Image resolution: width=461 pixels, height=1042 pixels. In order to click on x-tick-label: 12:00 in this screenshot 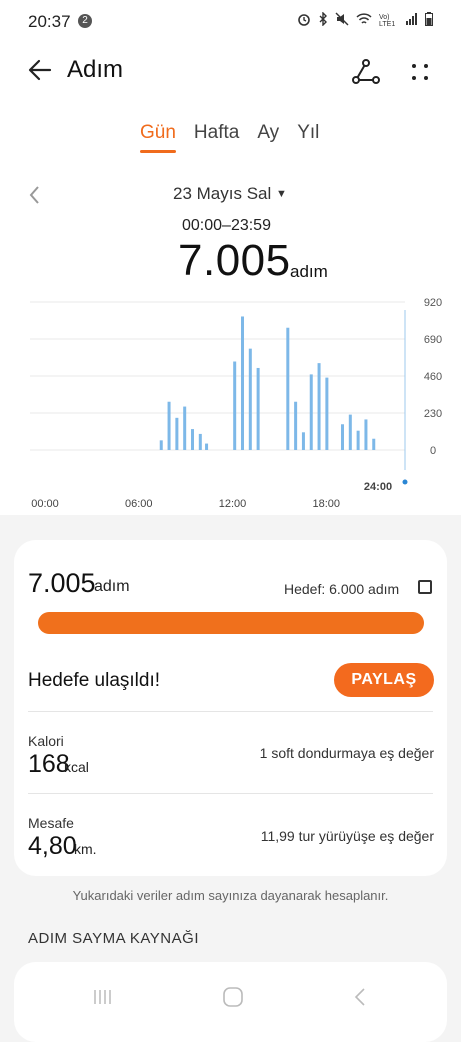, I will do `click(233, 504)`.